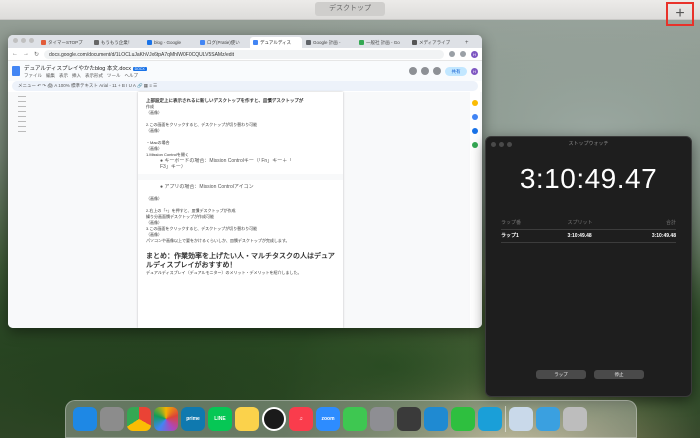 This screenshot has height=438, width=700. I want to click on tab-label: タイマーSTOPプ, so click(65, 42).